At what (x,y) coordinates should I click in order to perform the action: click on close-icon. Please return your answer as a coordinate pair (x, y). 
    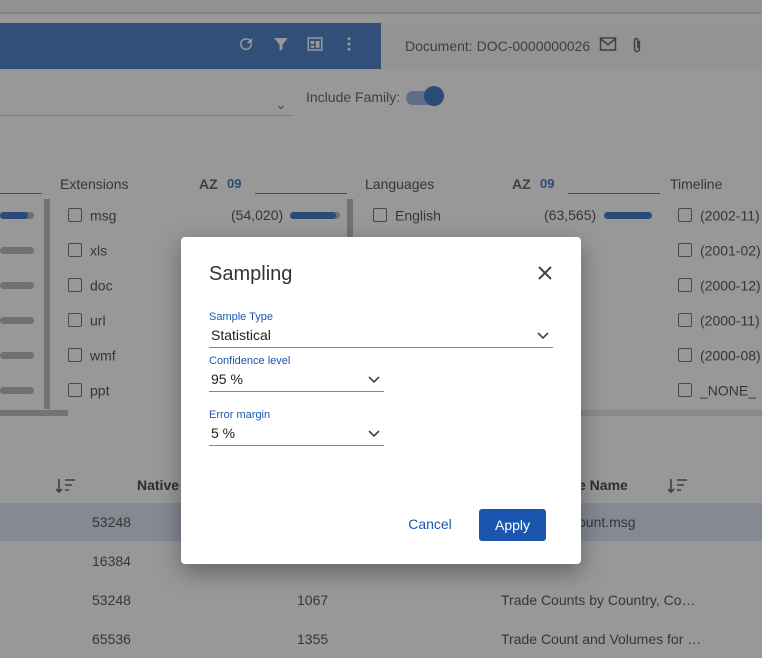
    Looking at the image, I should click on (545, 273).